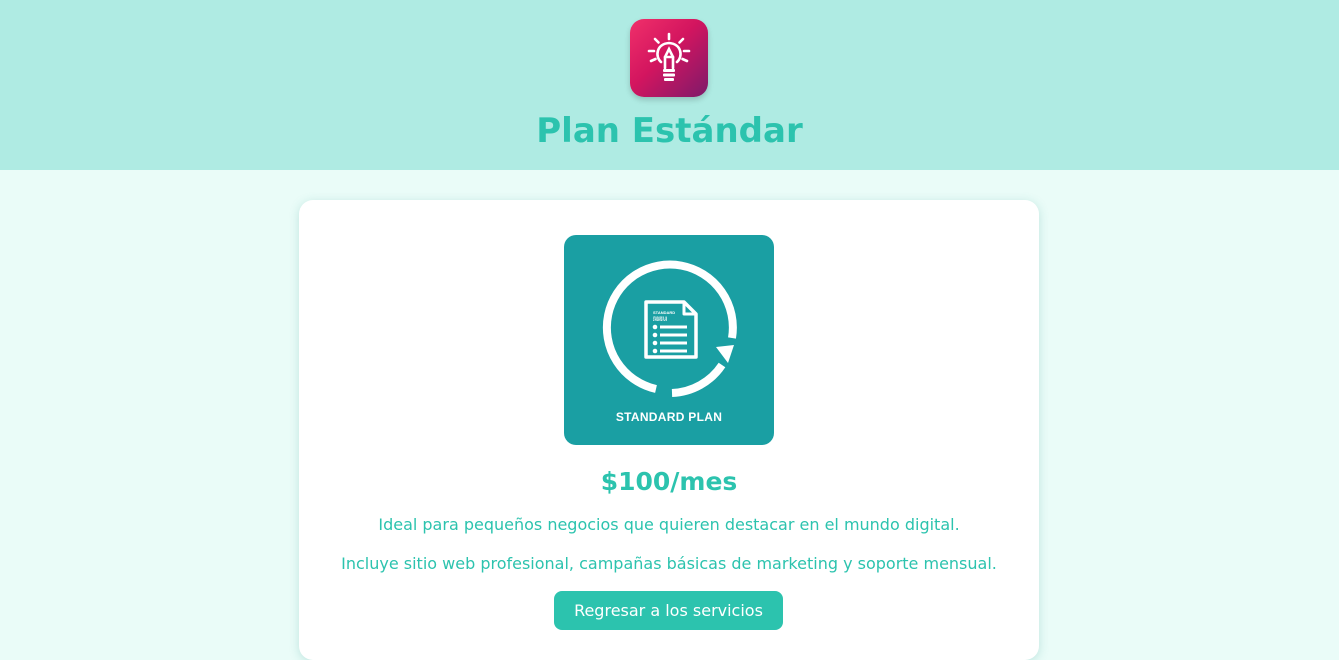 The width and height of the screenshot is (1339, 660). I want to click on plan-image: STANDARD STANDARD PLAN STANDARD PLAN, so click(669, 340).